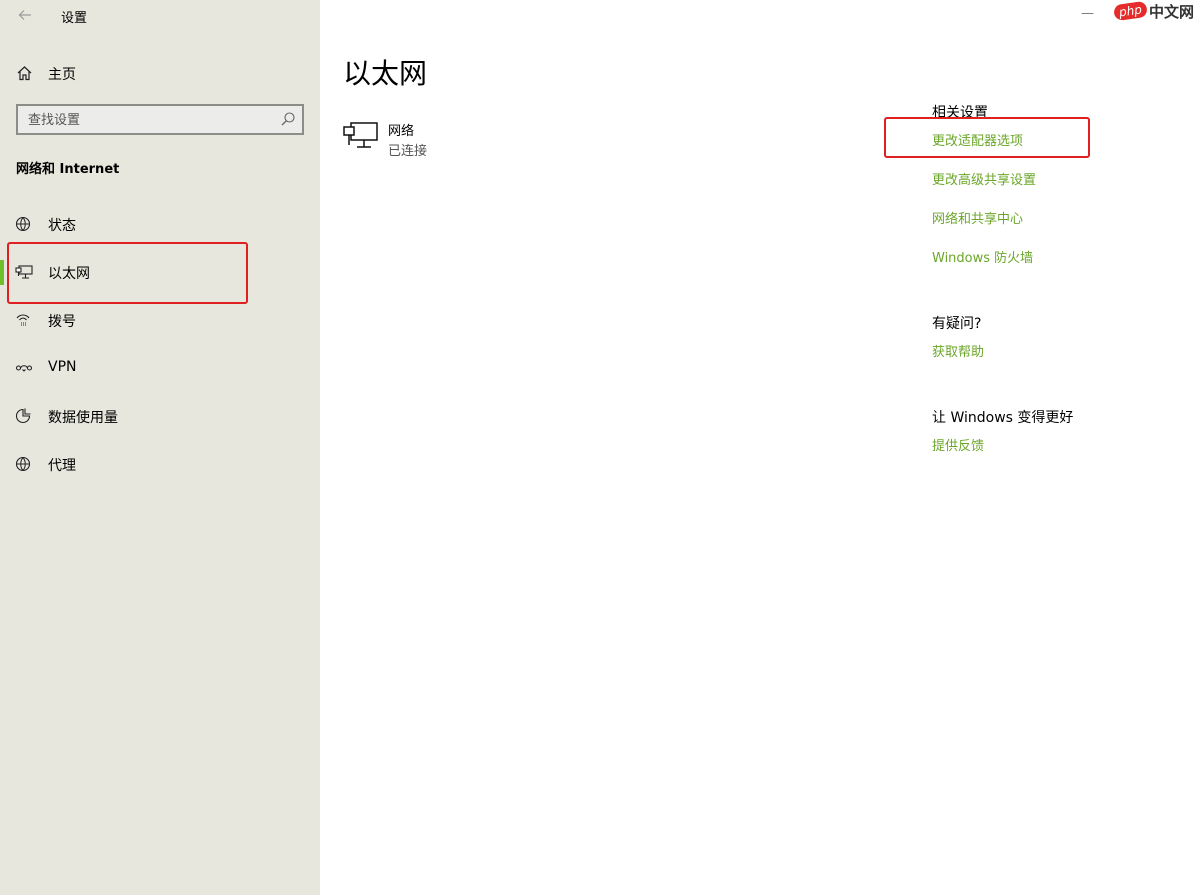  I want to click on sidebar-item-ethernet: 以太网, so click(160, 272).